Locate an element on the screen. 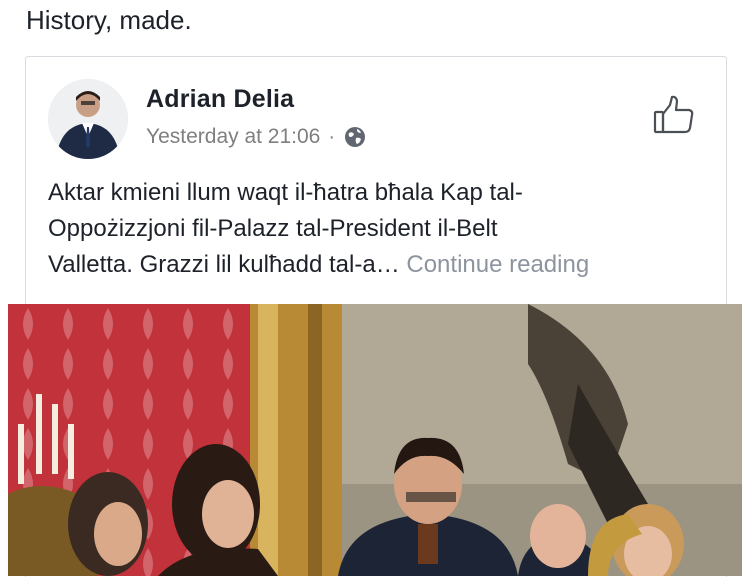 This screenshot has width=750, height=577. post-meta: Yesterday at 21:06 · is located at coordinates (256, 137).